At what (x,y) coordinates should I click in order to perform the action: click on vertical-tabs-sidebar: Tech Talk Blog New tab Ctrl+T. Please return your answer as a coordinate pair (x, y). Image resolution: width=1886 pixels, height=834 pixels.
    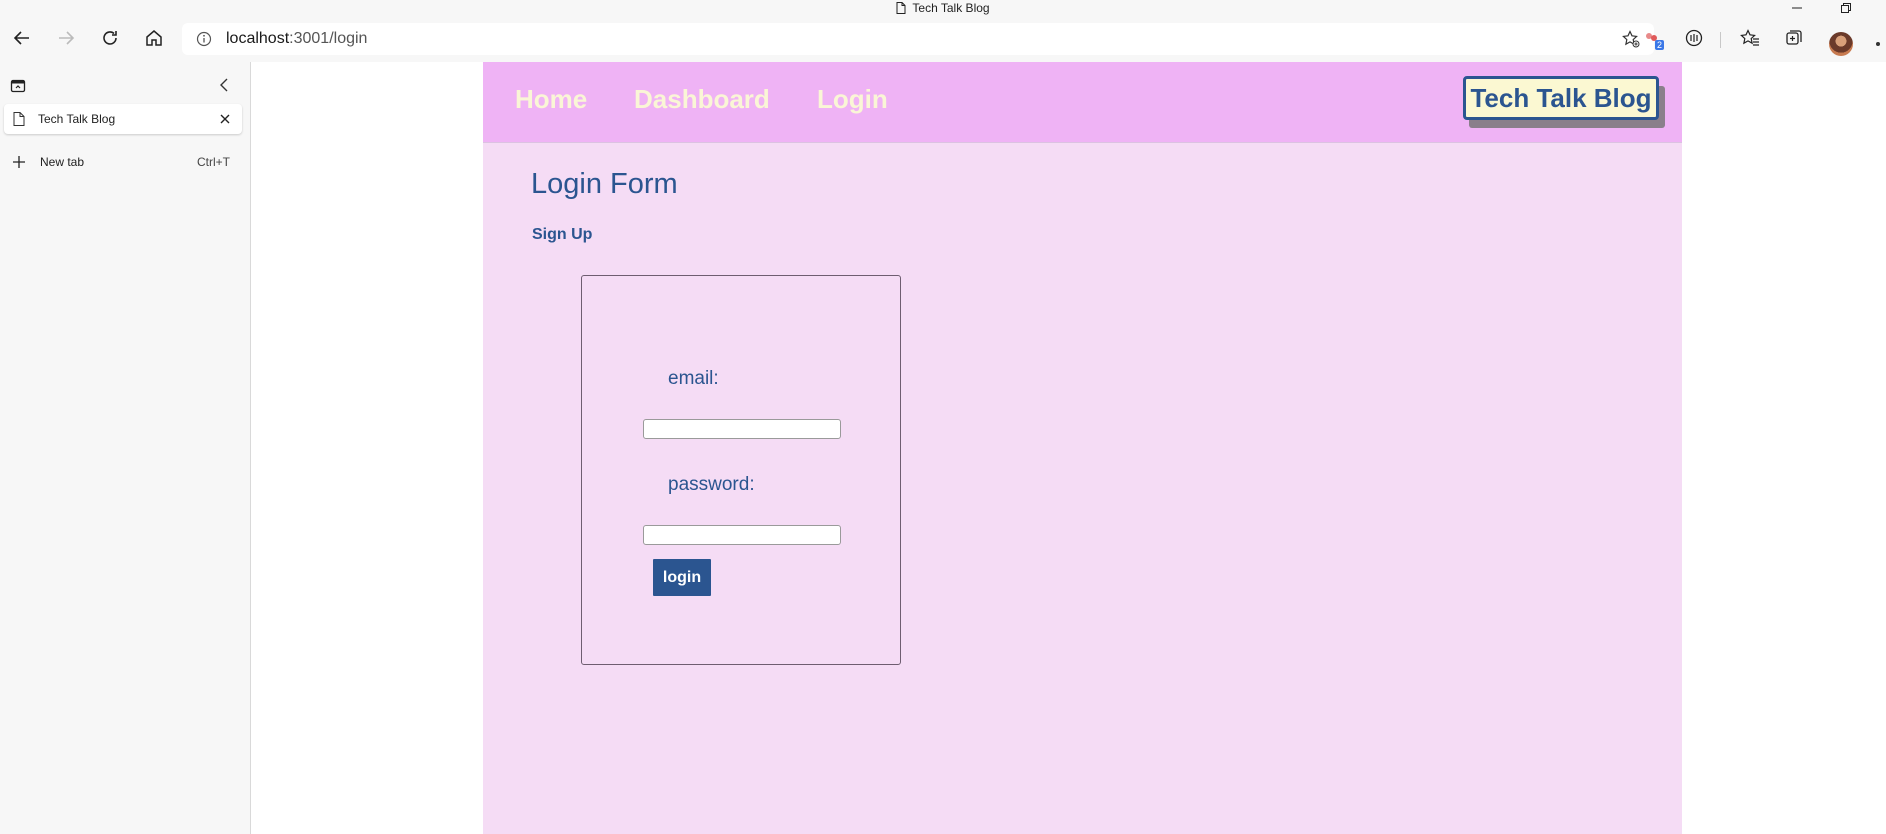
    Looking at the image, I should click on (125, 448).